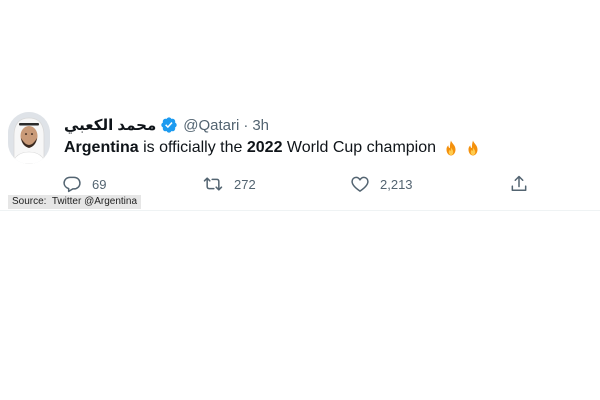 The image size is (600, 400). I want to click on verified-badge-icon, so click(169, 125).